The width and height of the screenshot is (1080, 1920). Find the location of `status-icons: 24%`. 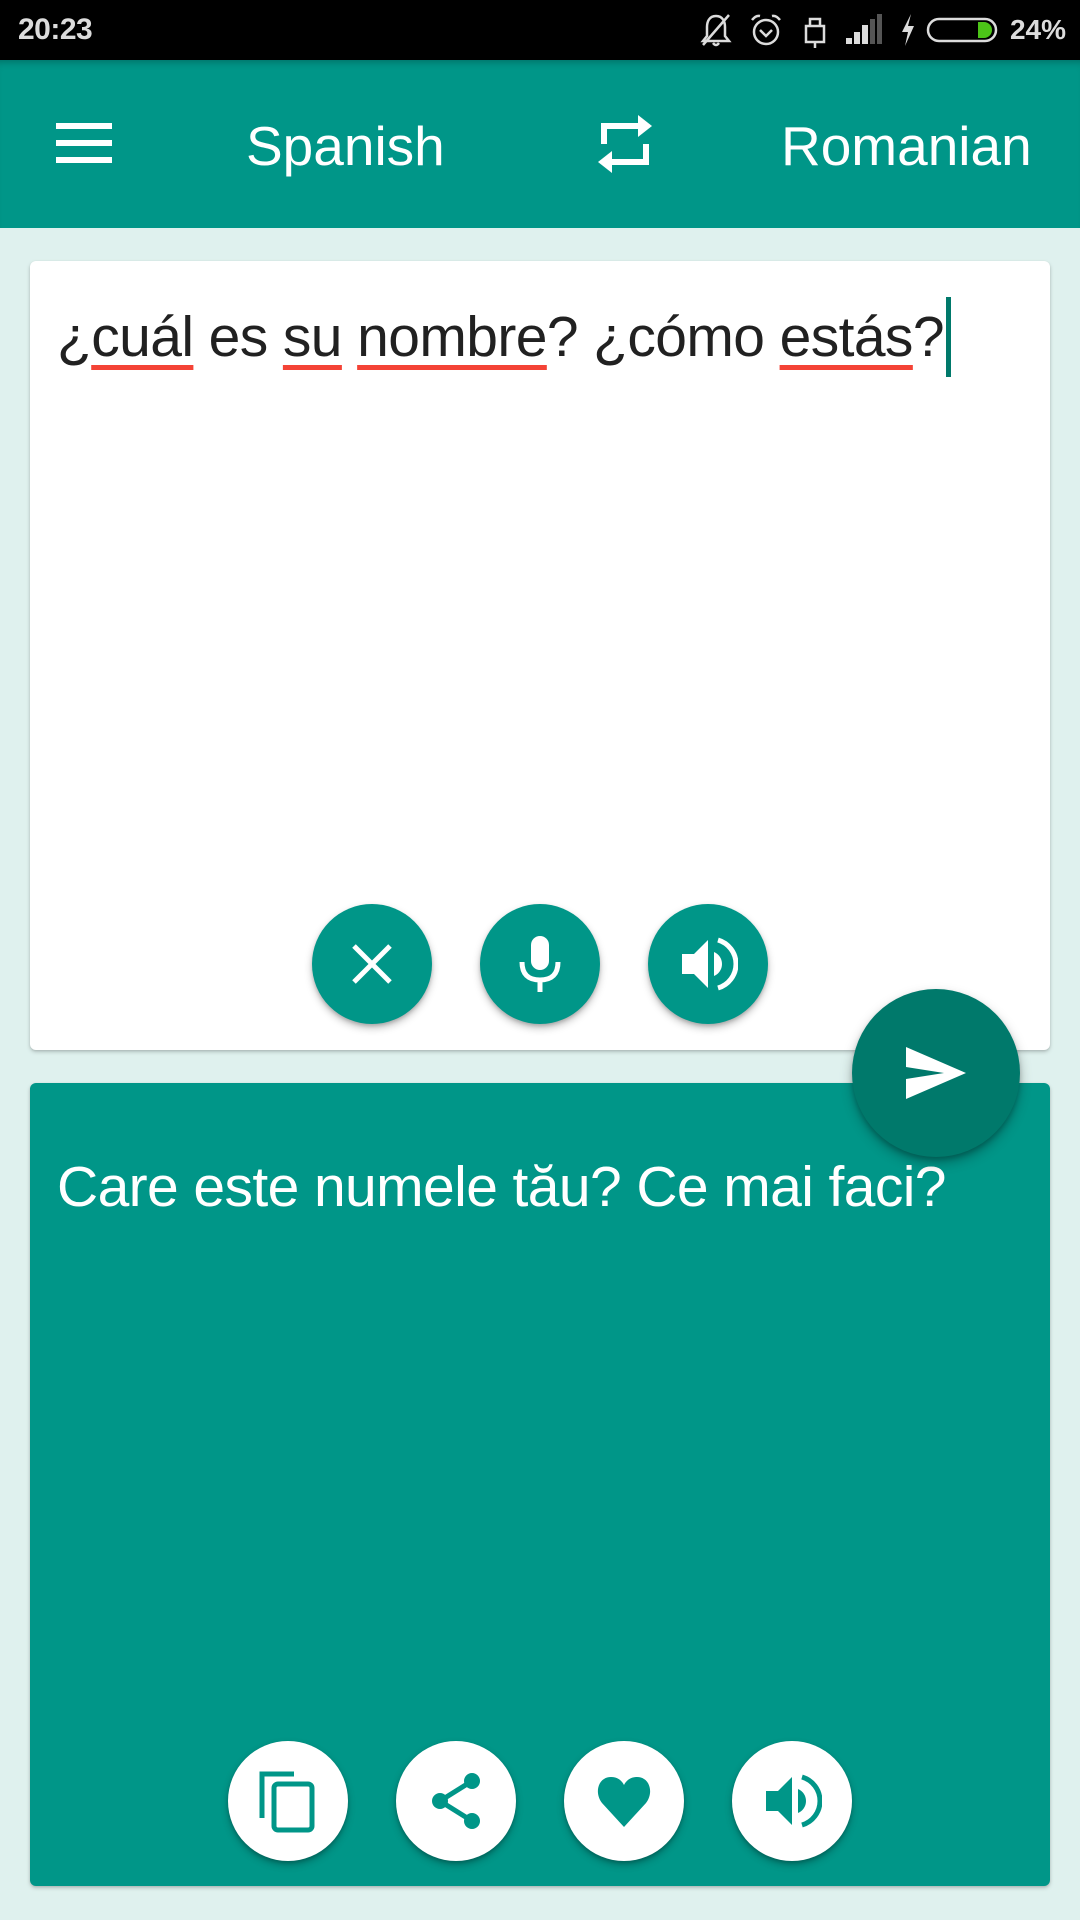

status-icons: 24% is located at coordinates (881, 30).